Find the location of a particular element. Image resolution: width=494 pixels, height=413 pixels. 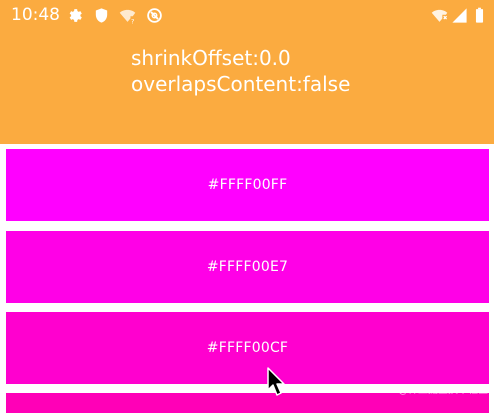

status-bar: 10:48 ? is located at coordinates (247, 15).